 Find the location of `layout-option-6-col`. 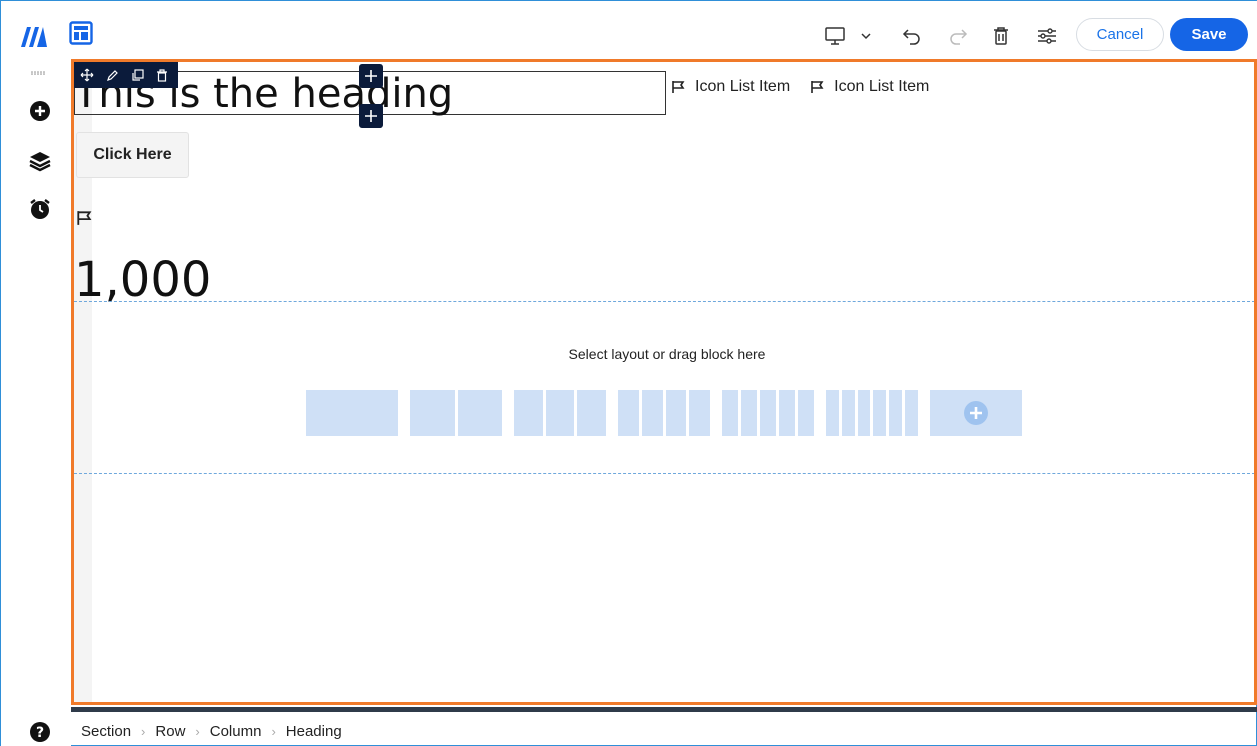

layout-option-6-col is located at coordinates (872, 413).